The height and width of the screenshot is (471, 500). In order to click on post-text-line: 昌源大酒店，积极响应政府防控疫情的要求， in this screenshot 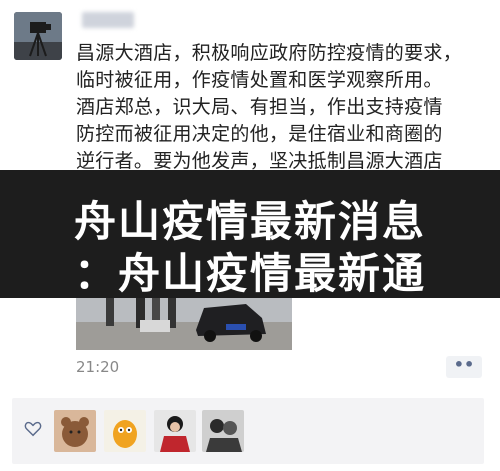, I will do `click(269, 53)`.